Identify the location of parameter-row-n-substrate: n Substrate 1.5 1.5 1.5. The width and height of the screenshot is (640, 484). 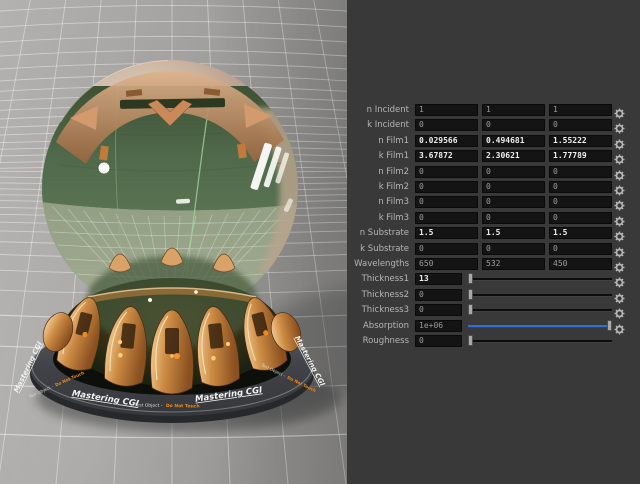
(493, 234).